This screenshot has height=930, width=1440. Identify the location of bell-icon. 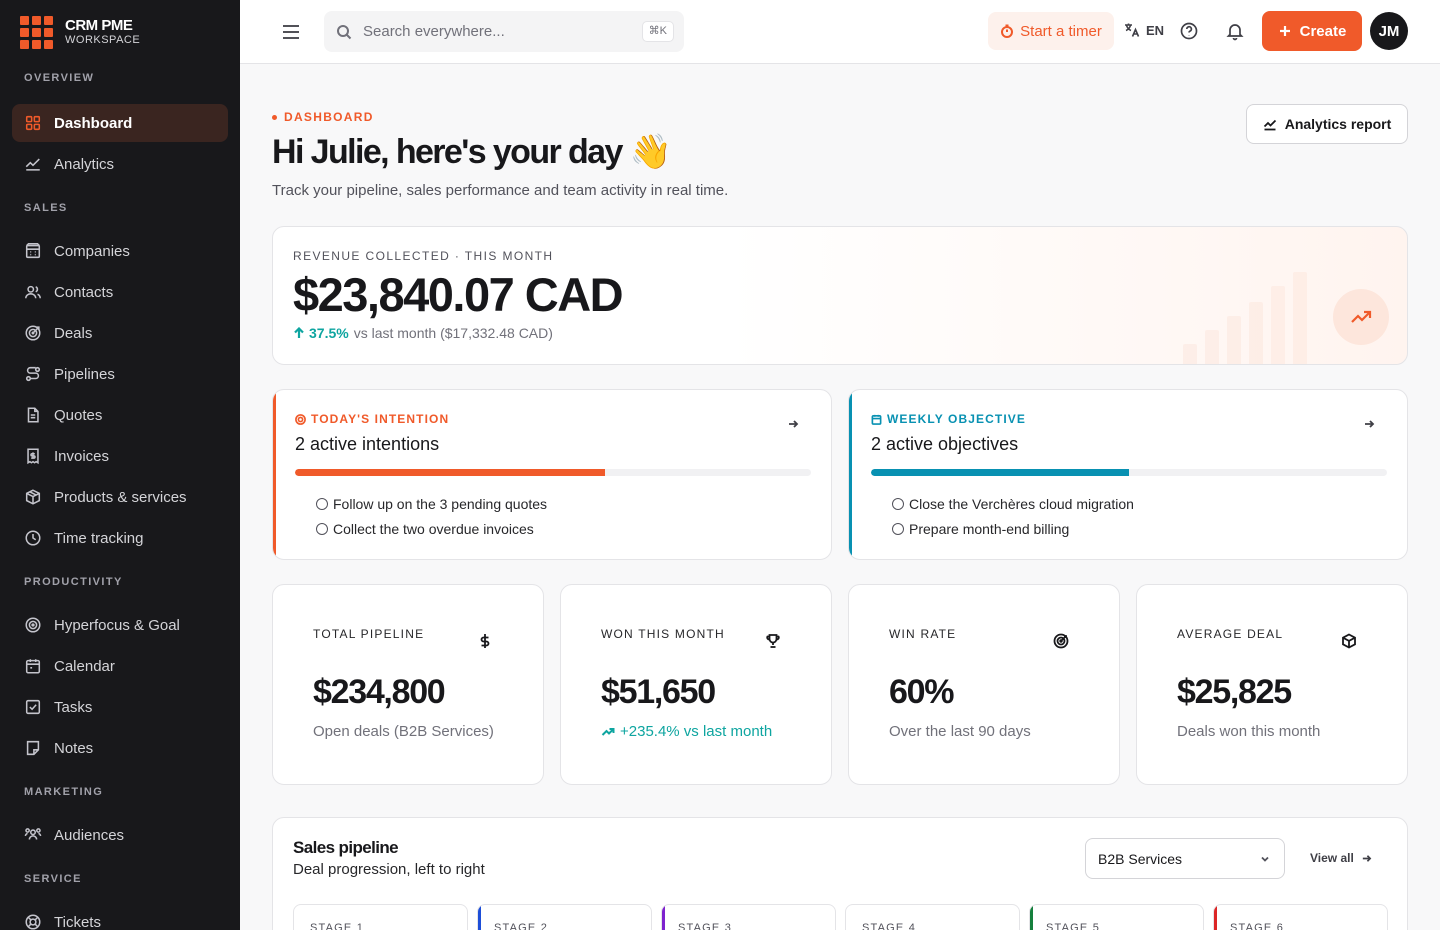
(1235, 31).